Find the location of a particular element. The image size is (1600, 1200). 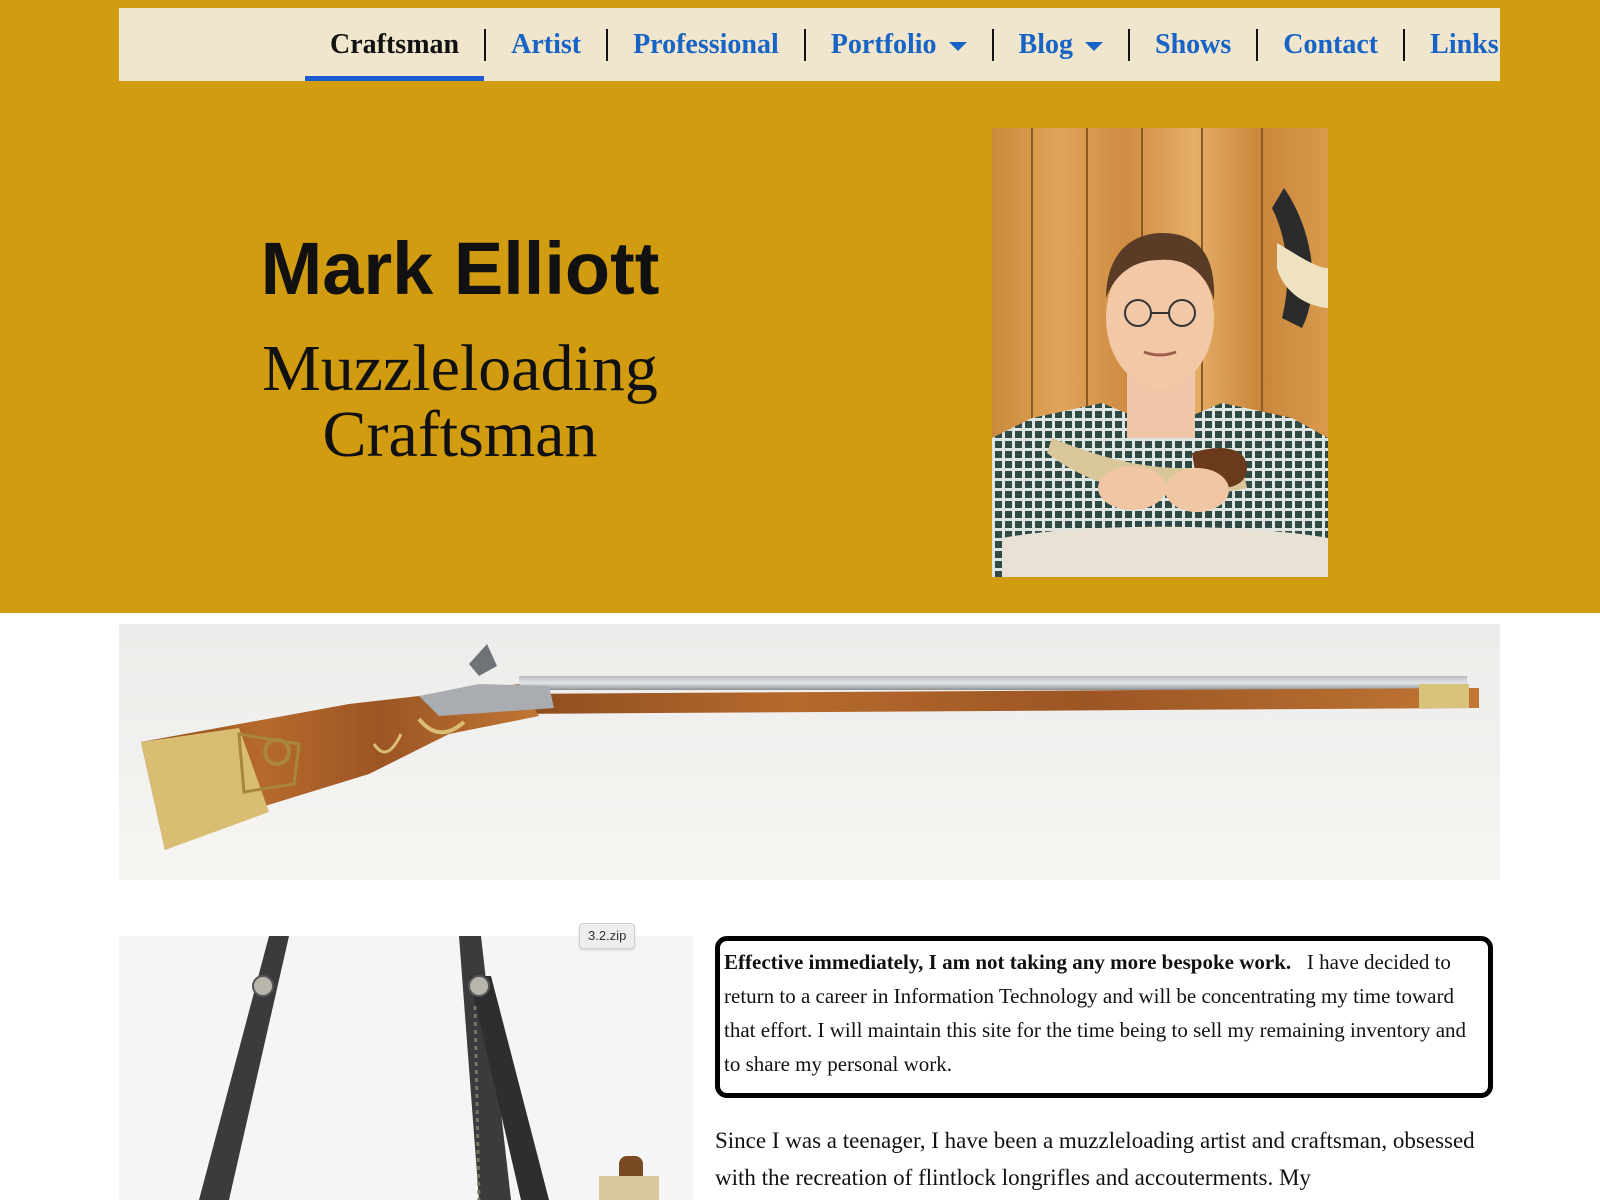

nav-item-portfolio: Portfolio is located at coordinates (899, 44).